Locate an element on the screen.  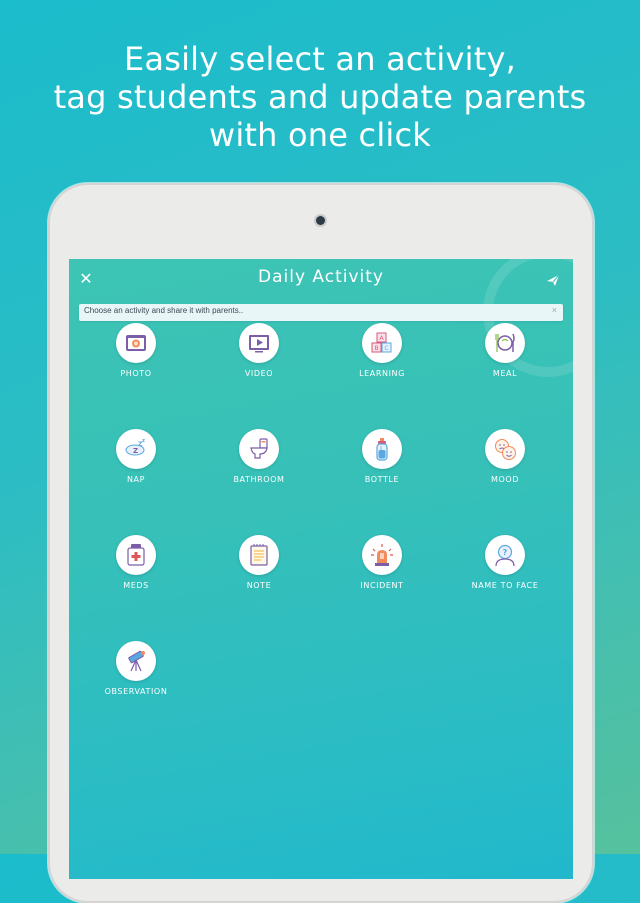
mood-icon is located at coordinates (505, 449).